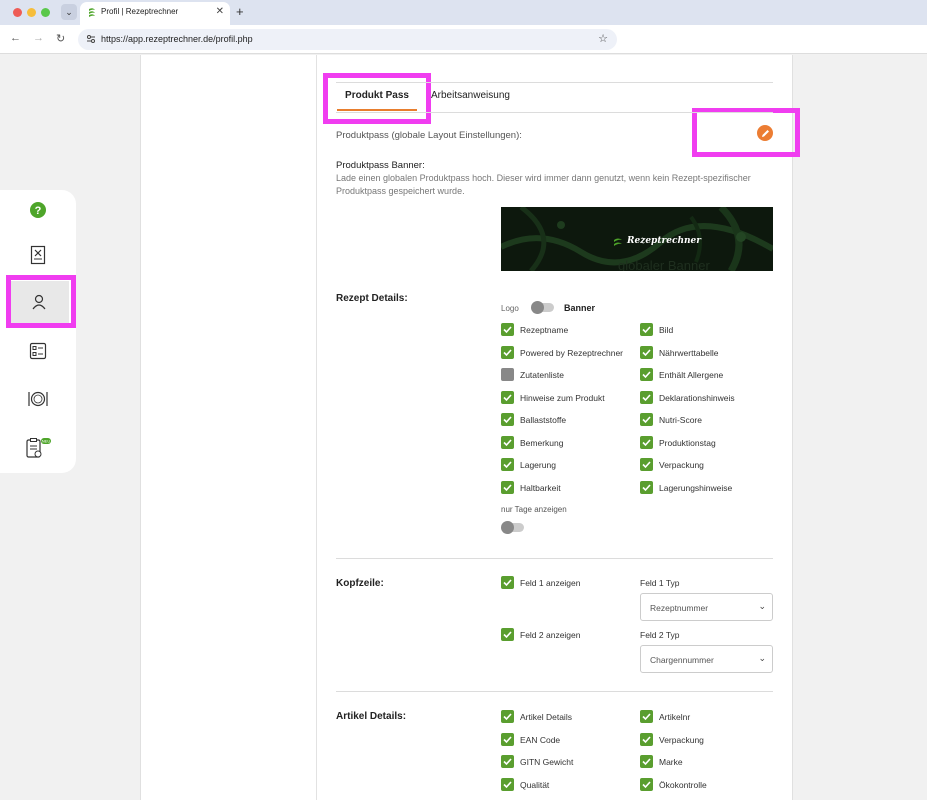 This screenshot has width=927, height=800. I want to click on option-label: Hinweise zum Produkt, so click(562, 397).